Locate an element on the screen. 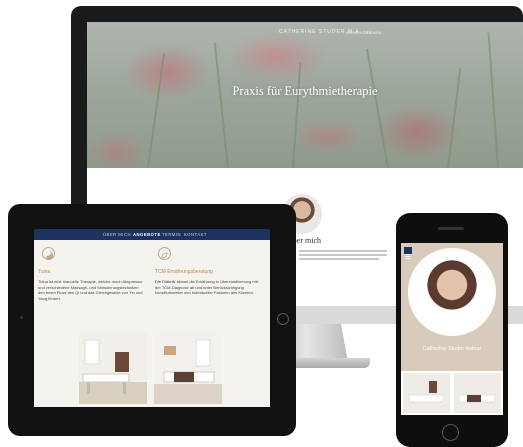  portrait-photo is located at coordinates (452, 292).